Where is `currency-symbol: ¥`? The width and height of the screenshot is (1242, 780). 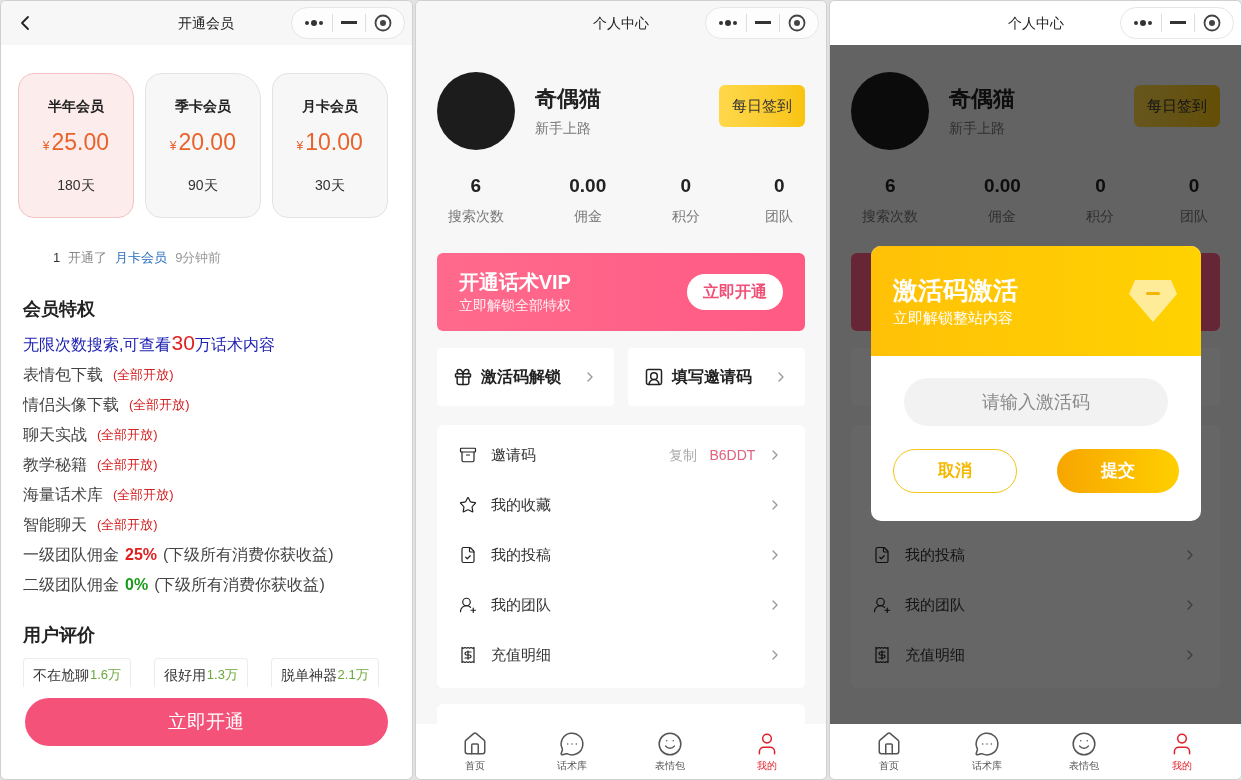
currency-symbol: ¥ is located at coordinates (173, 146).